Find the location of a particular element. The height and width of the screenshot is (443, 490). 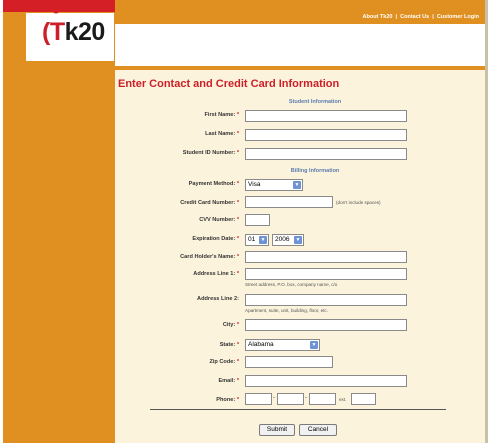

phone-line-input is located at coordinates (322, 399).